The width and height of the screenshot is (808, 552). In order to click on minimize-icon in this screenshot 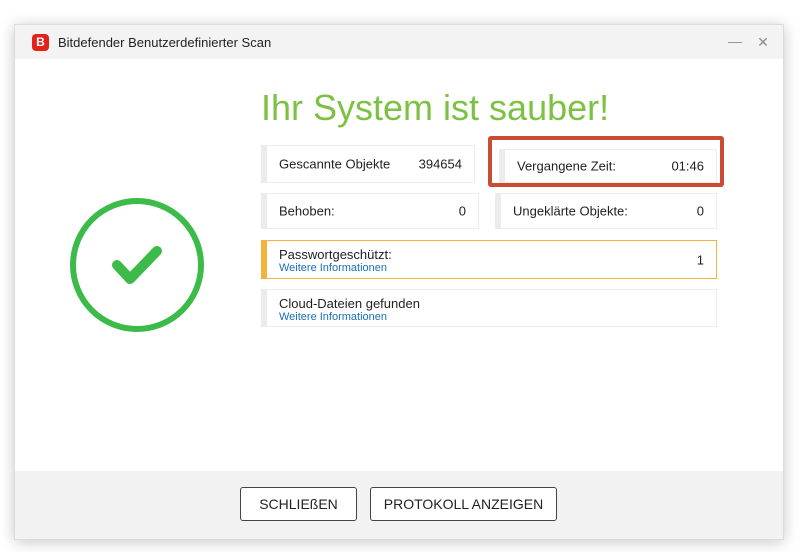, I will do `click(735, 42)`.